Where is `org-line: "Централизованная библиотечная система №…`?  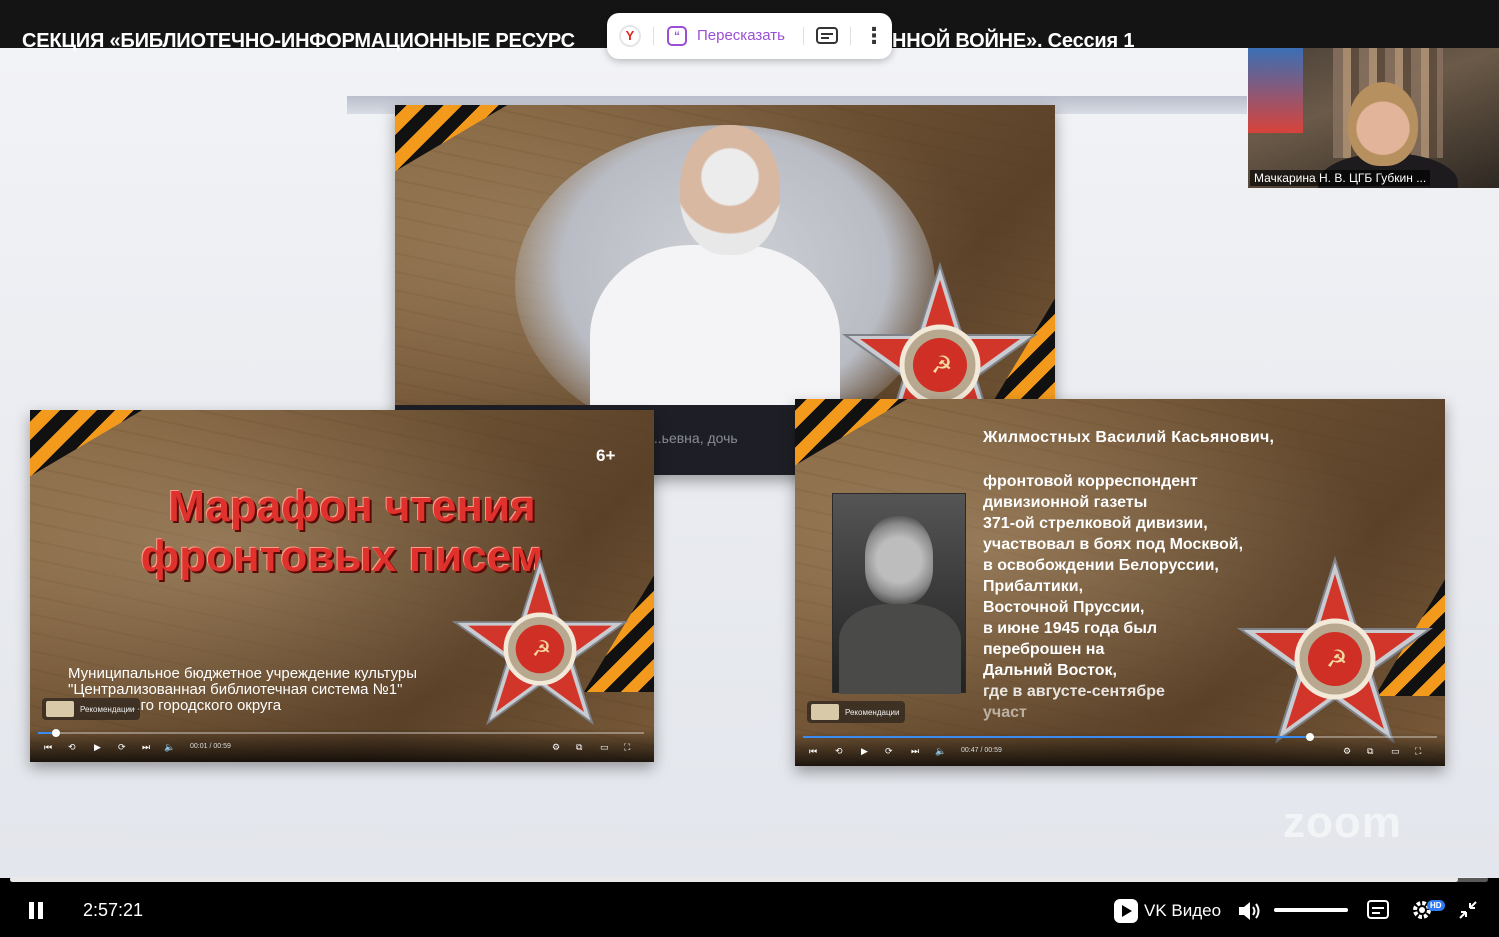
org-line: "Централизованная библиотечная система №… is located at coordinates (235, 689).